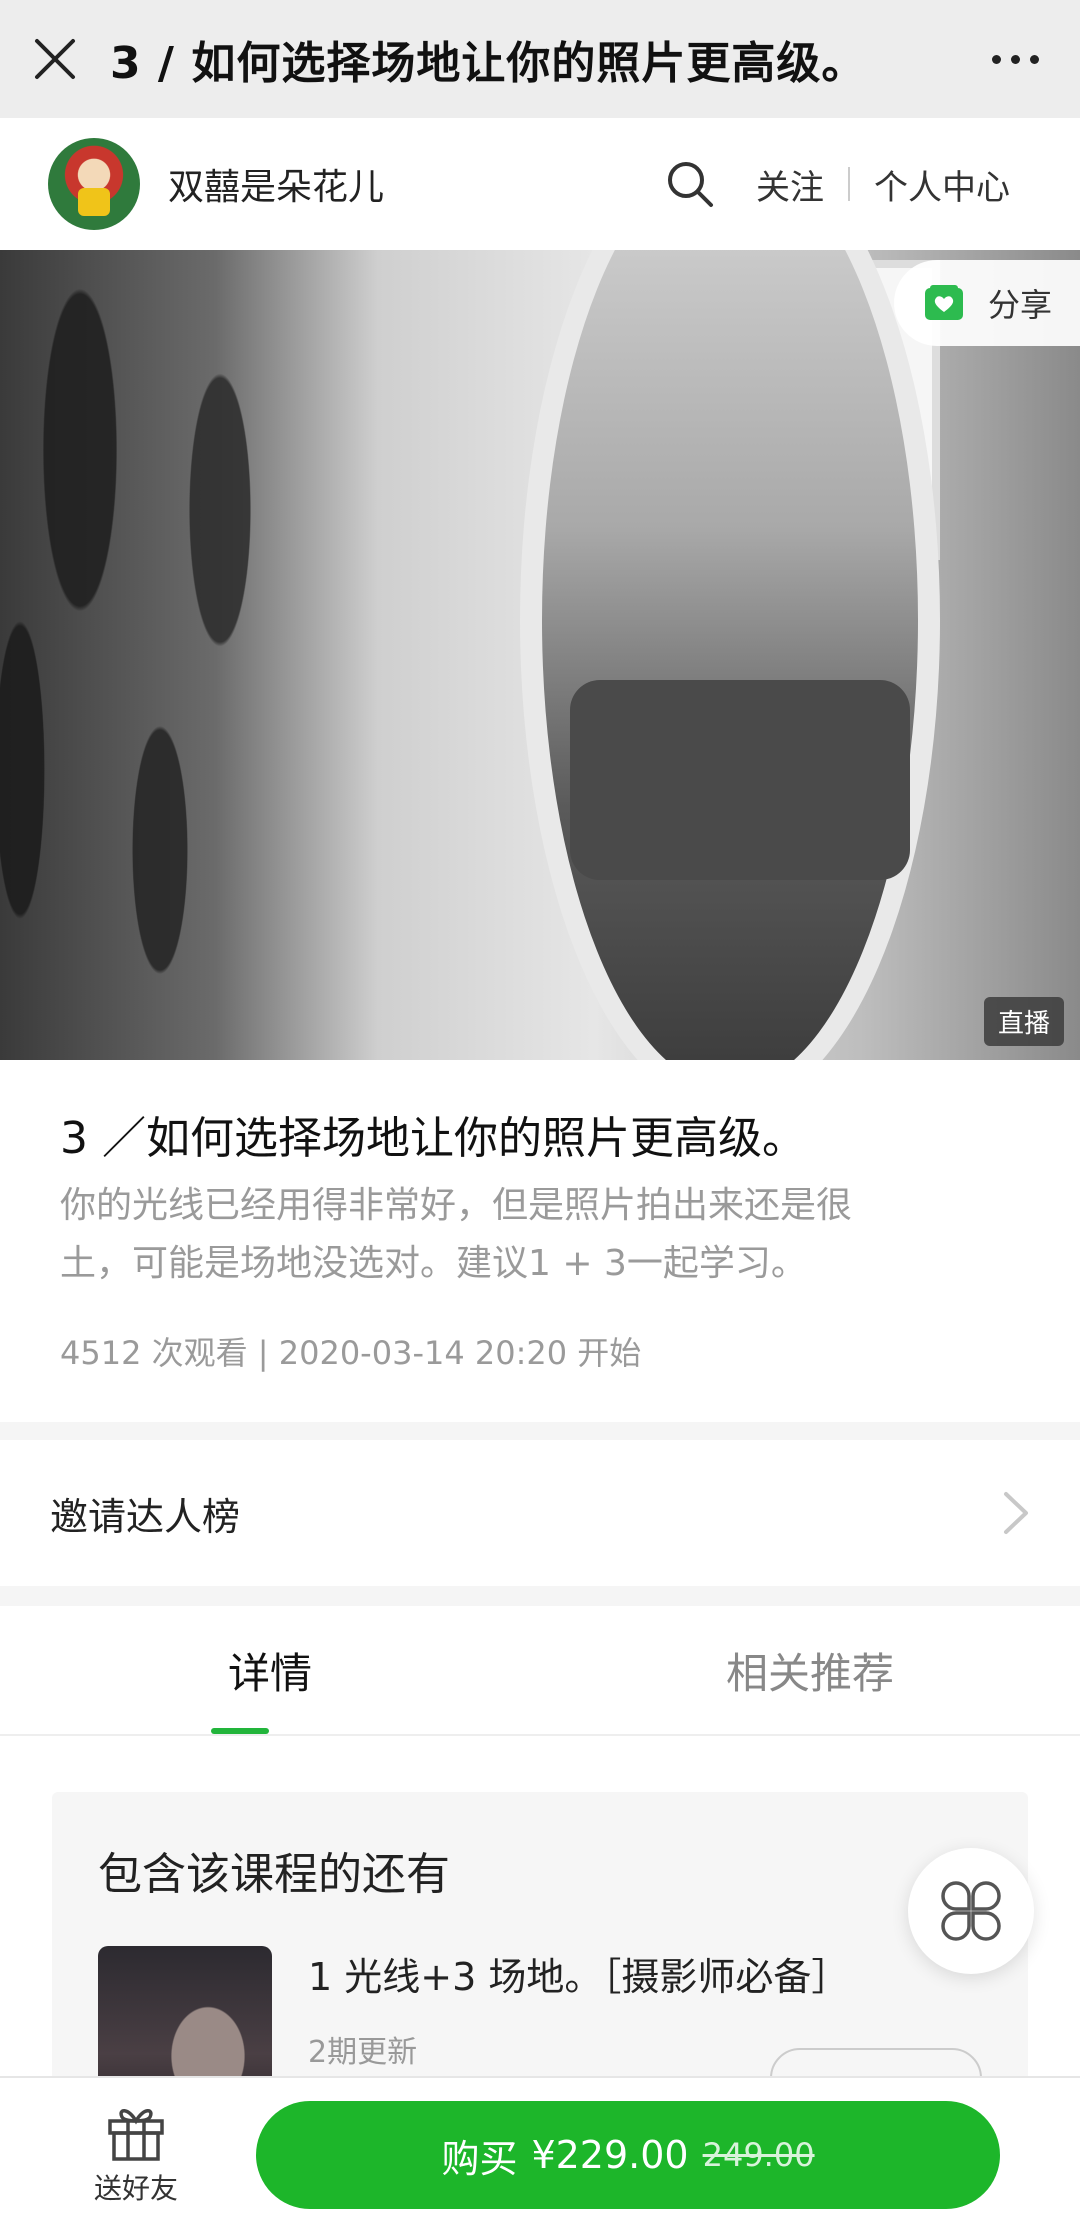 Image resolution: width=1080 pixels, height=2232 pixels. Describe the element at coordinates (456, 1206) in the screenshot. I see `course-description-line: 你的光线已经用得非常好，但是照片拍出来还是很` at that location.